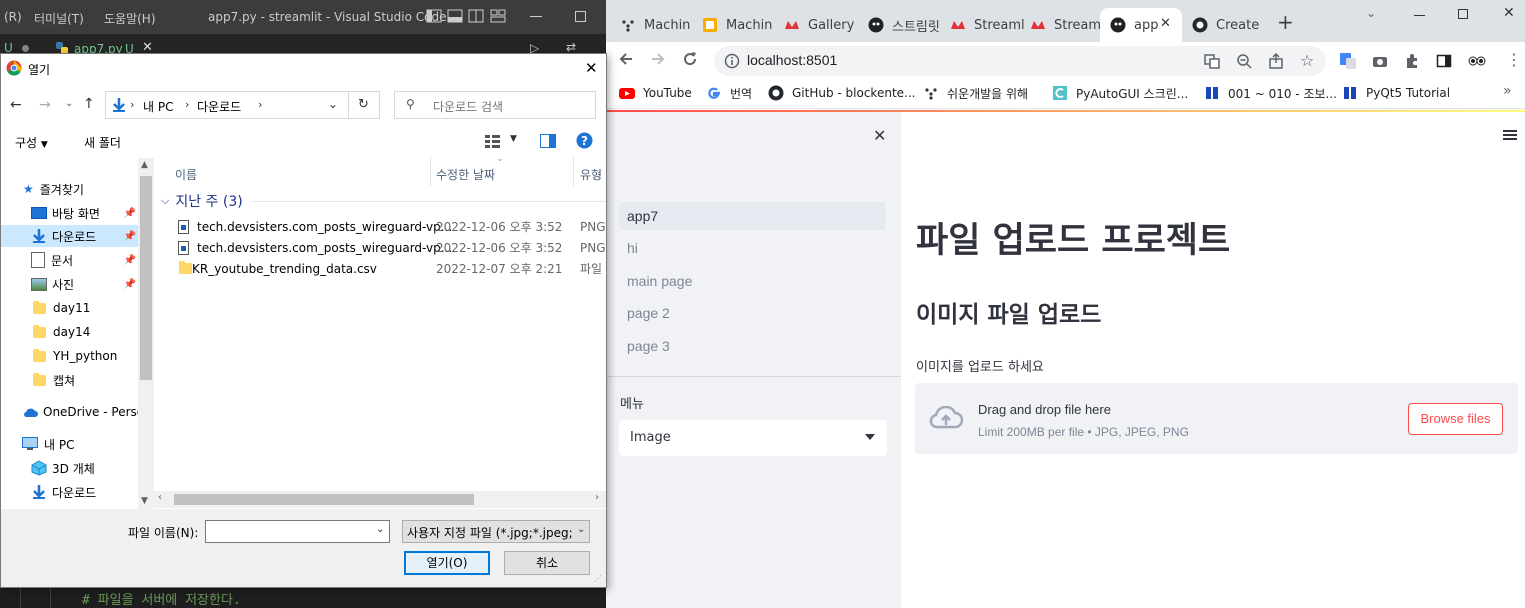  What do you see at coordinates (498, 16) in the screenshot?
I see `customize-layout-icon` at bounding box center [498, 16].